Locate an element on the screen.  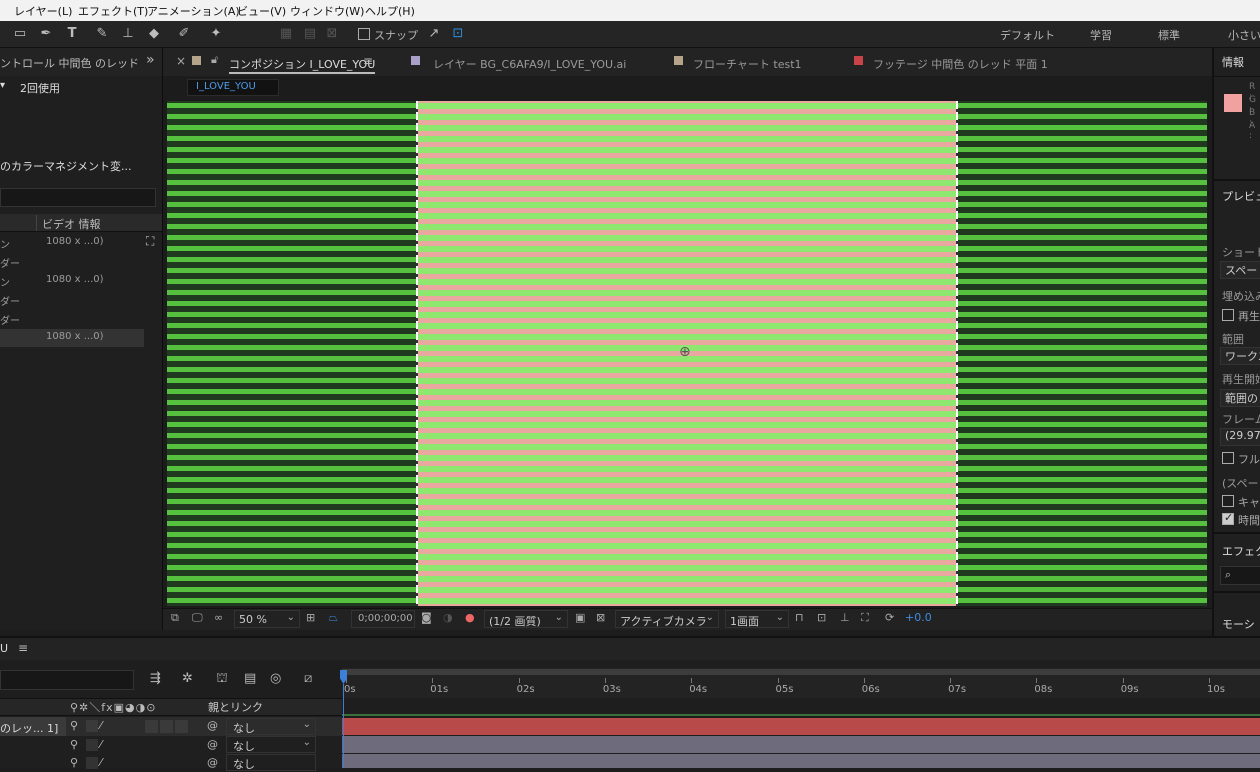
frame-blending-icon: ▤ is located at coordinates (250, 678).